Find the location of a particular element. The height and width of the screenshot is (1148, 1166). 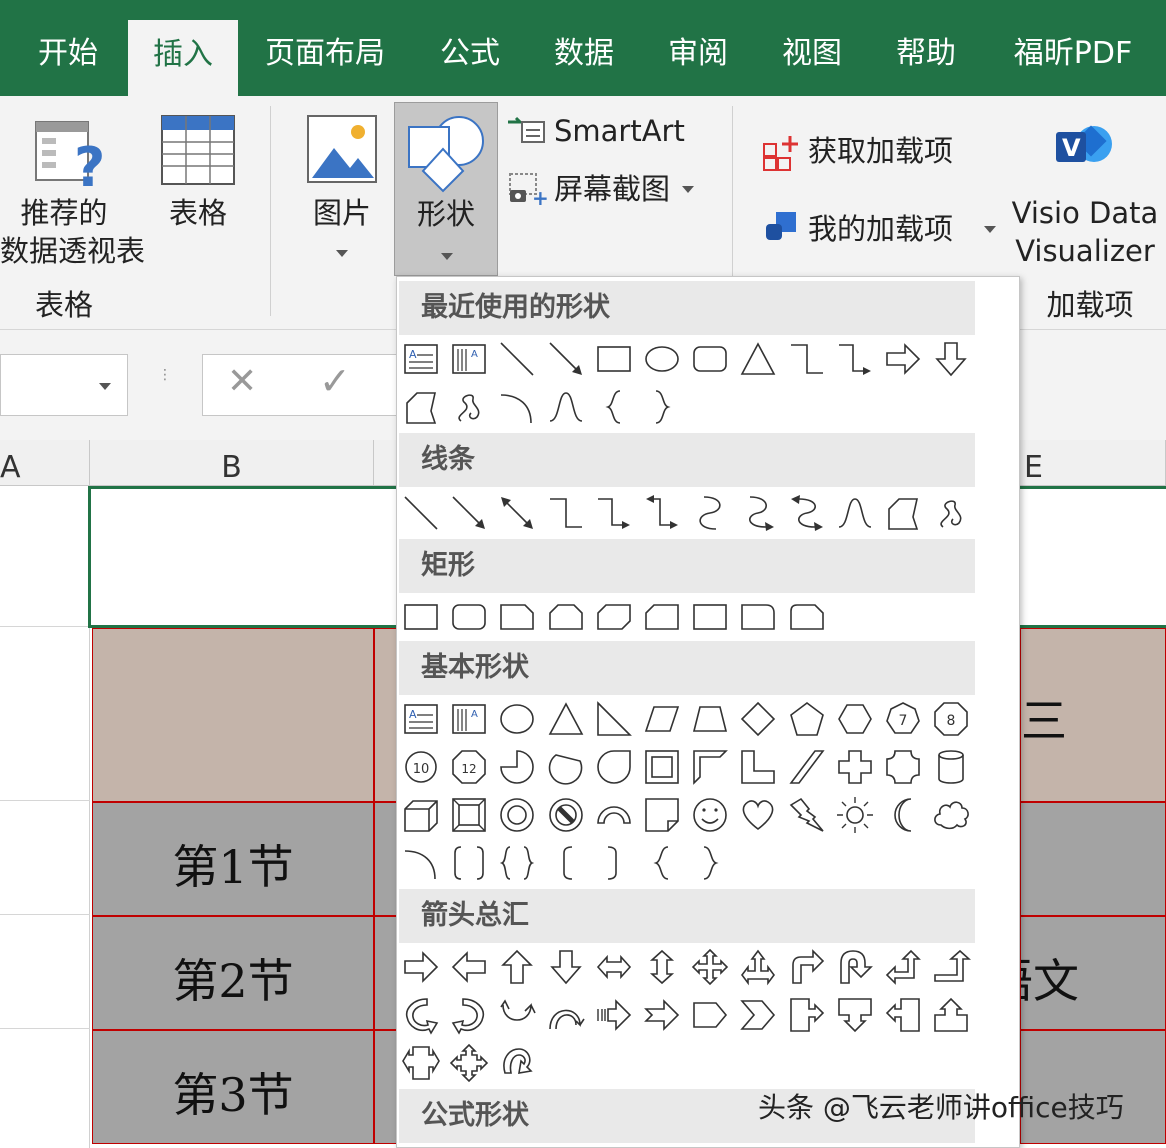

row3-cell-b: 第3节 is located at coordinates (233, 1087).